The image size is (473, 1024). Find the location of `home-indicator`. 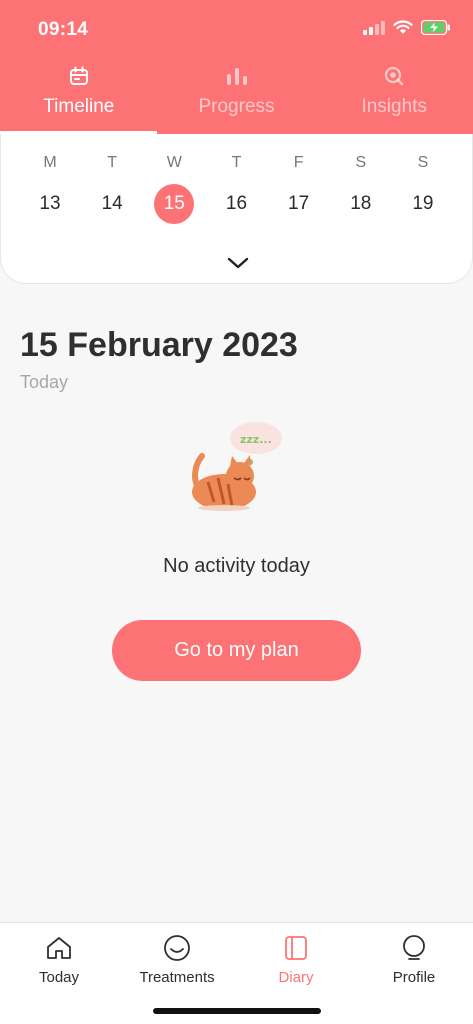

home-indicator is located at coordinates (237, 1011).